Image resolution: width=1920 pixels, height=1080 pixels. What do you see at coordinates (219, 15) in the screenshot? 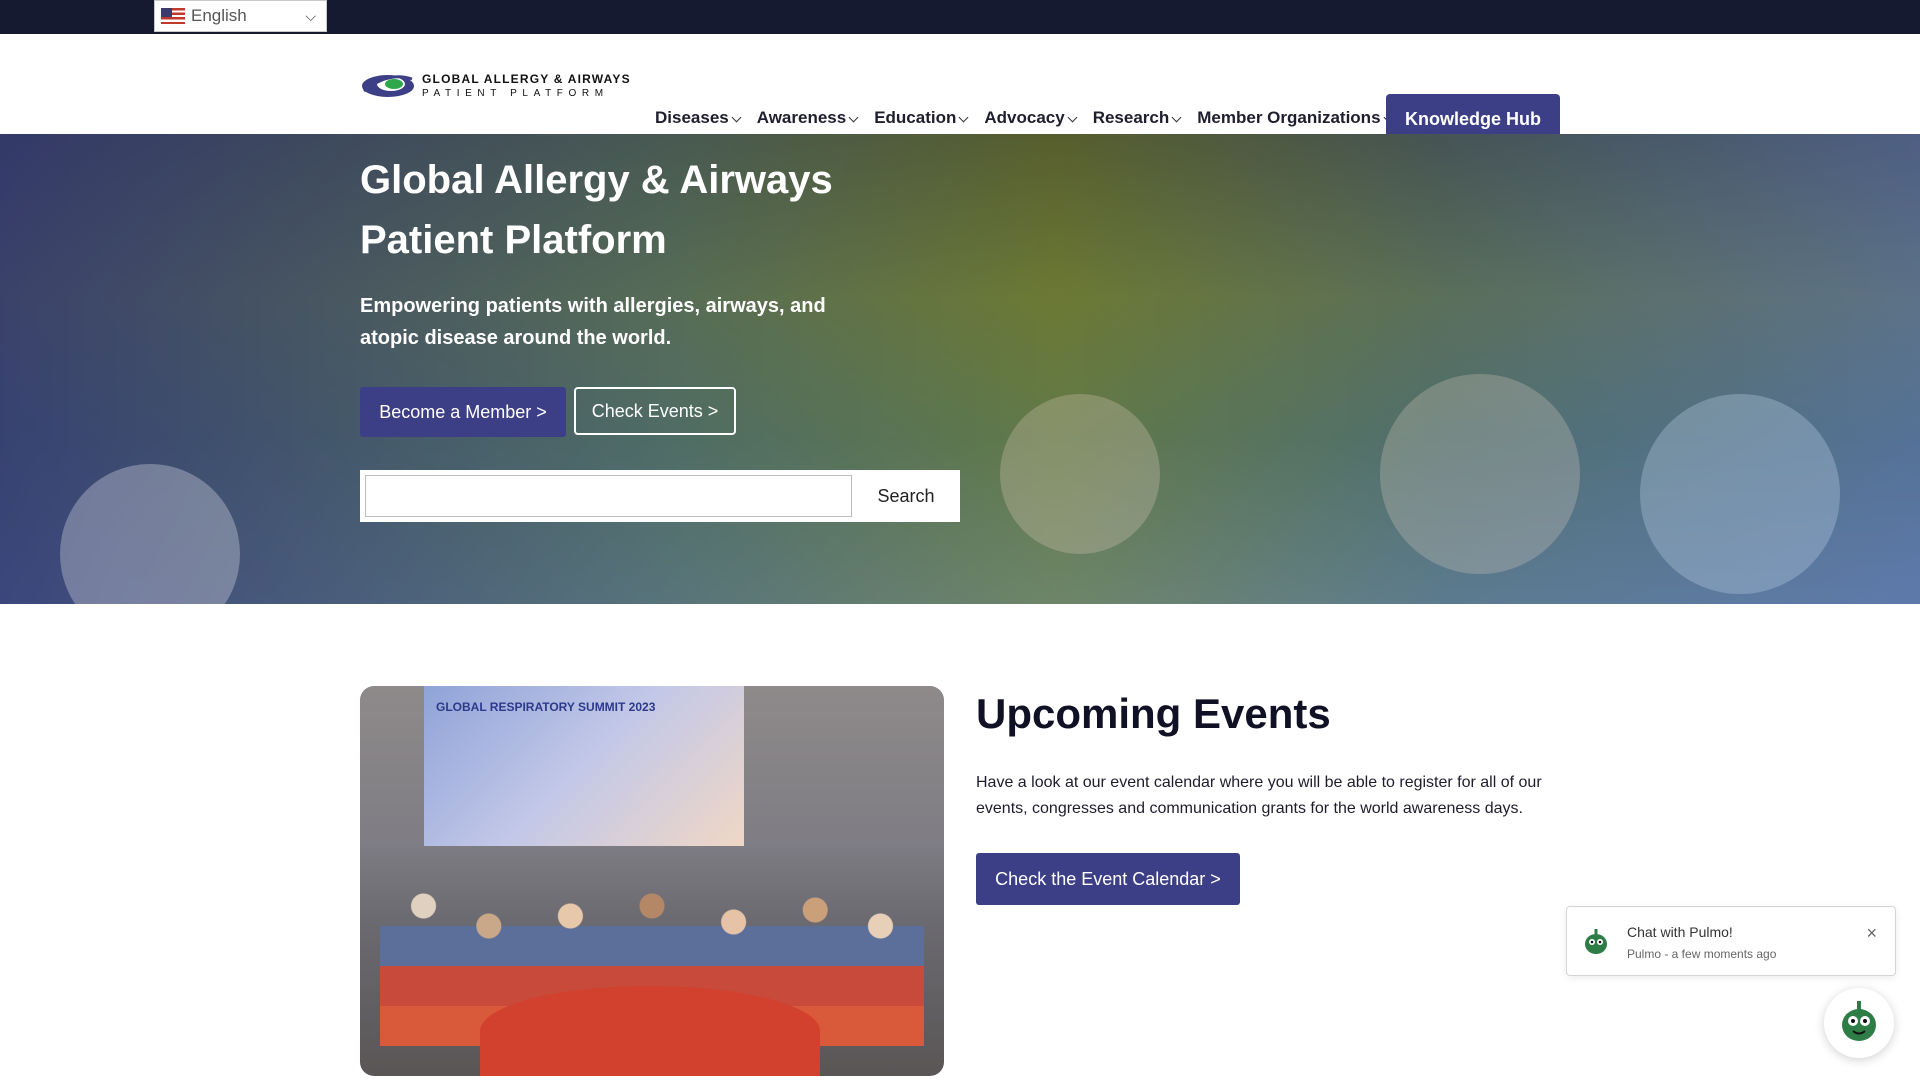
I see `language-label: English` at bounding box center [219, 15].